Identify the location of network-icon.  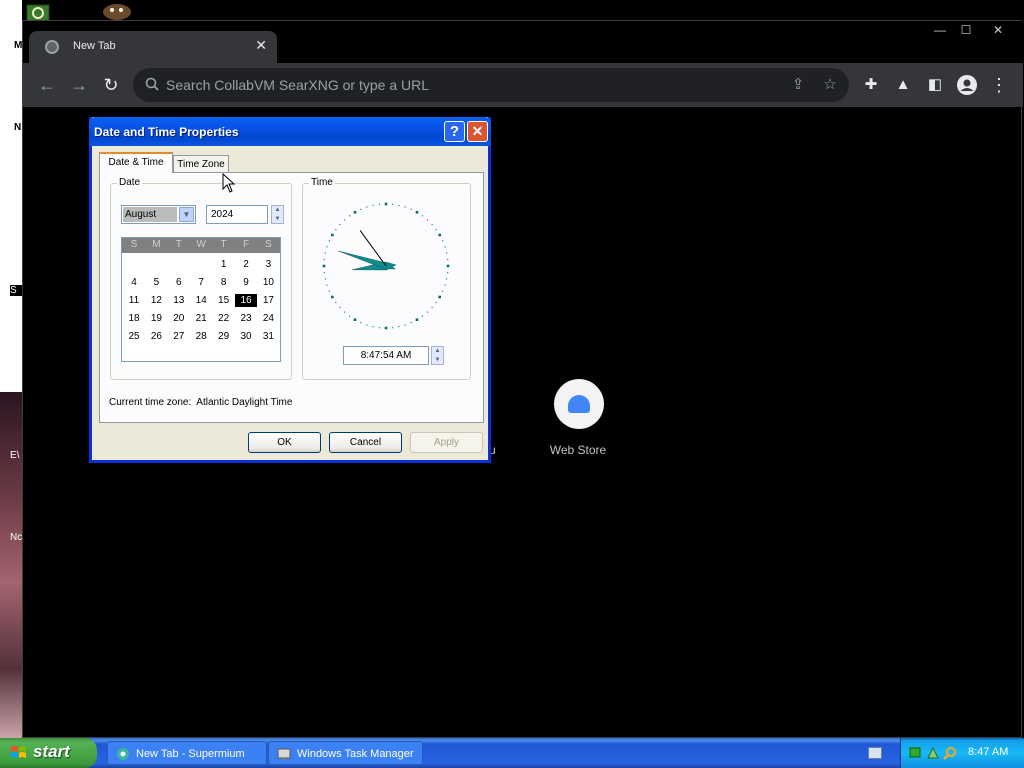
(916, 753).